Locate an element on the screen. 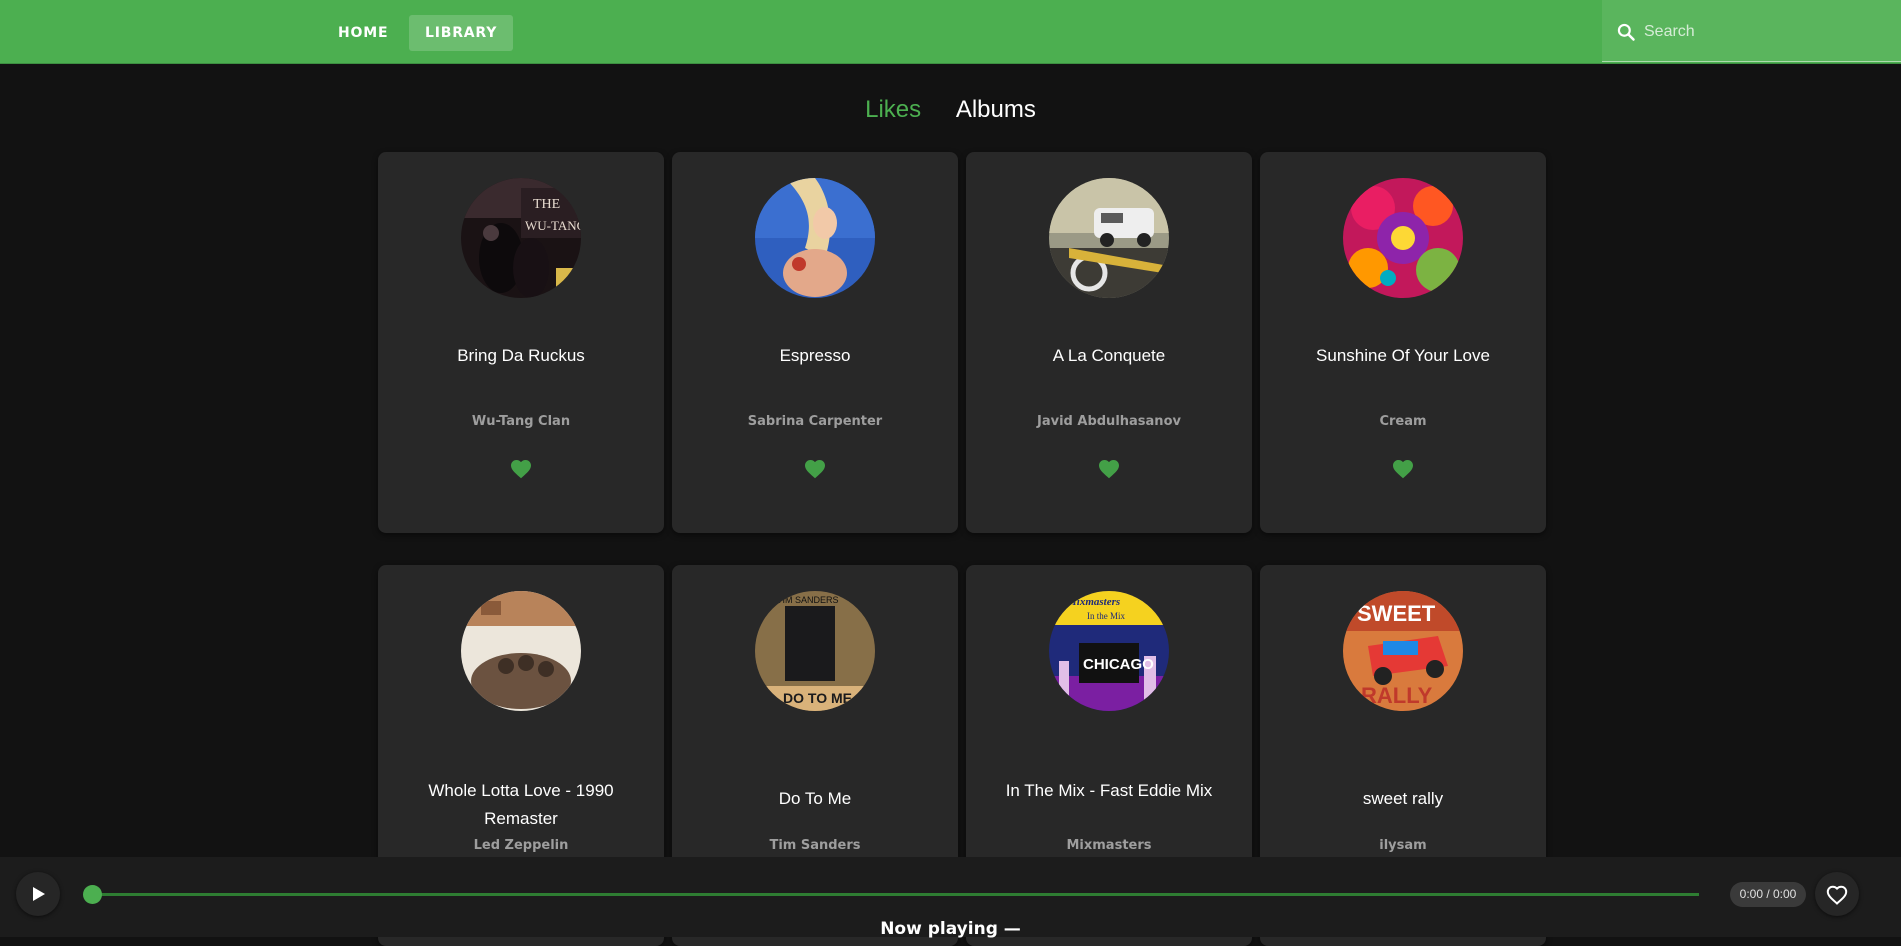  svg-text: THE is located at coordinates (546, 204).